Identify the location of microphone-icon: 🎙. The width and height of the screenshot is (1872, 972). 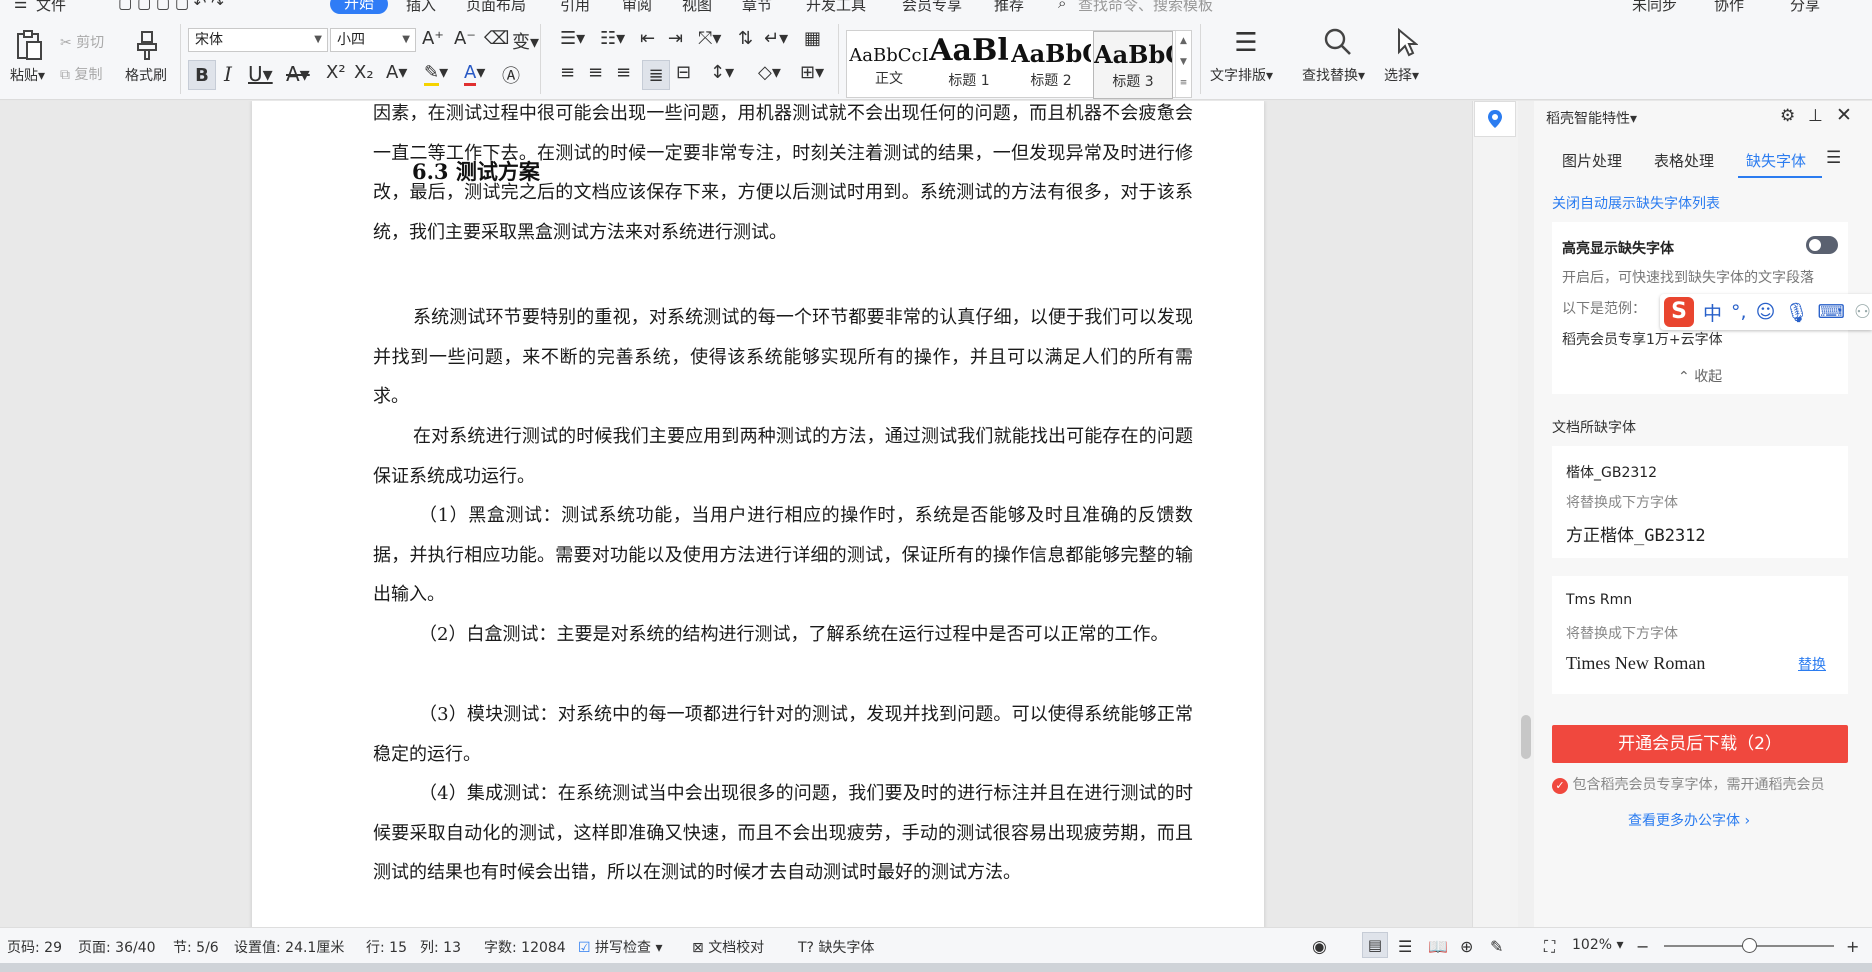
(1796, 312).